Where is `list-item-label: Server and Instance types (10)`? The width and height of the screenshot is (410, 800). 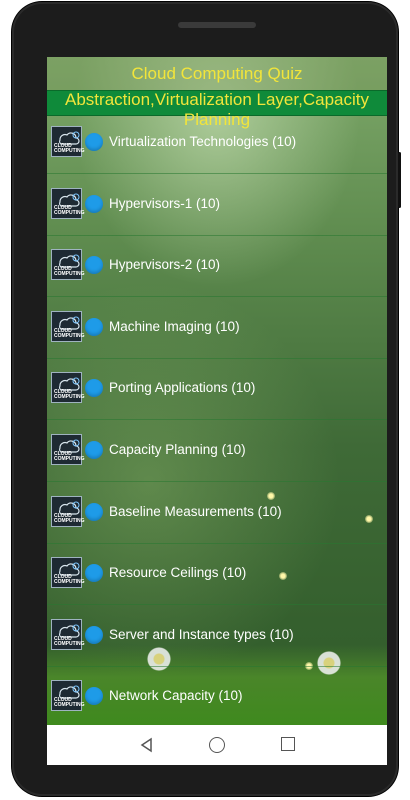
list-item-label: Server and Instance types (10) is located at coordinates (201, 634).